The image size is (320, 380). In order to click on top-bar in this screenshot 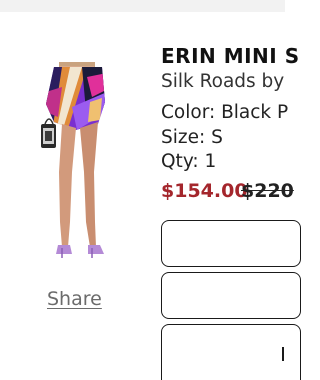, I will do `click(142, 6)`.